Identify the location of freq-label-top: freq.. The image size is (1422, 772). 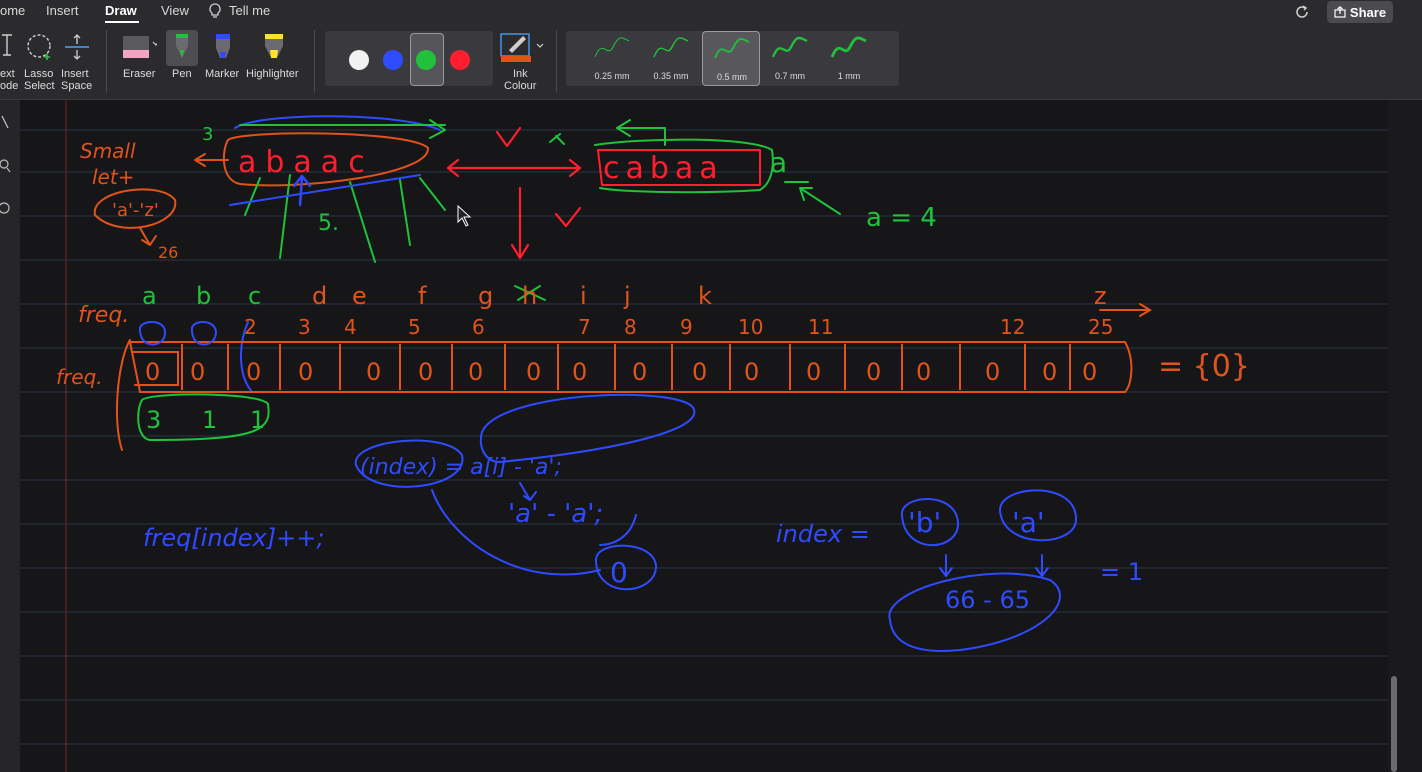
(103, 315).